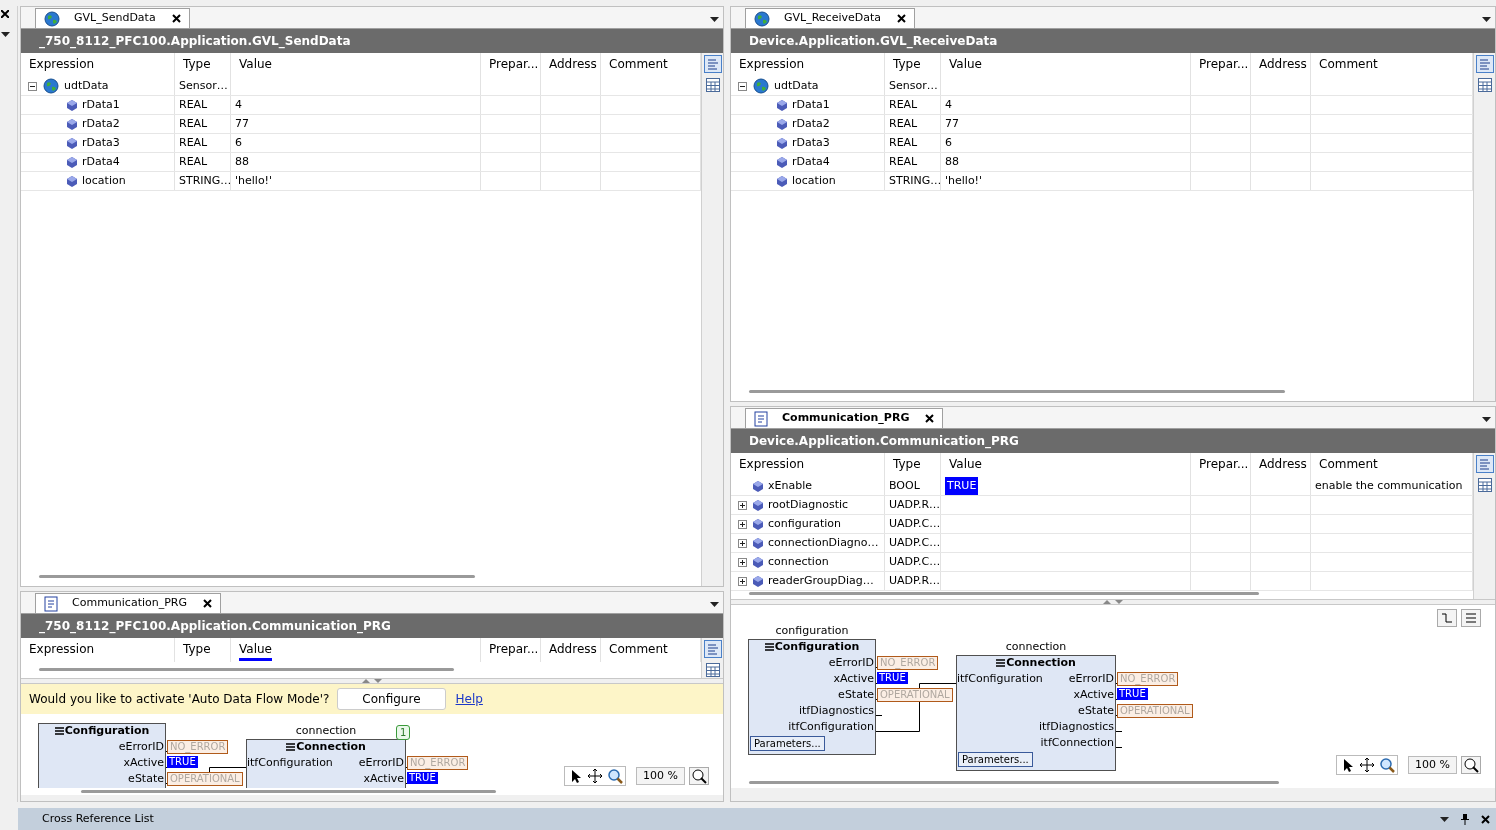 The width and height of the screenshot is (1496, 830). I want to click on input-pin-label: itfConfiguration, so click(1000, 679).